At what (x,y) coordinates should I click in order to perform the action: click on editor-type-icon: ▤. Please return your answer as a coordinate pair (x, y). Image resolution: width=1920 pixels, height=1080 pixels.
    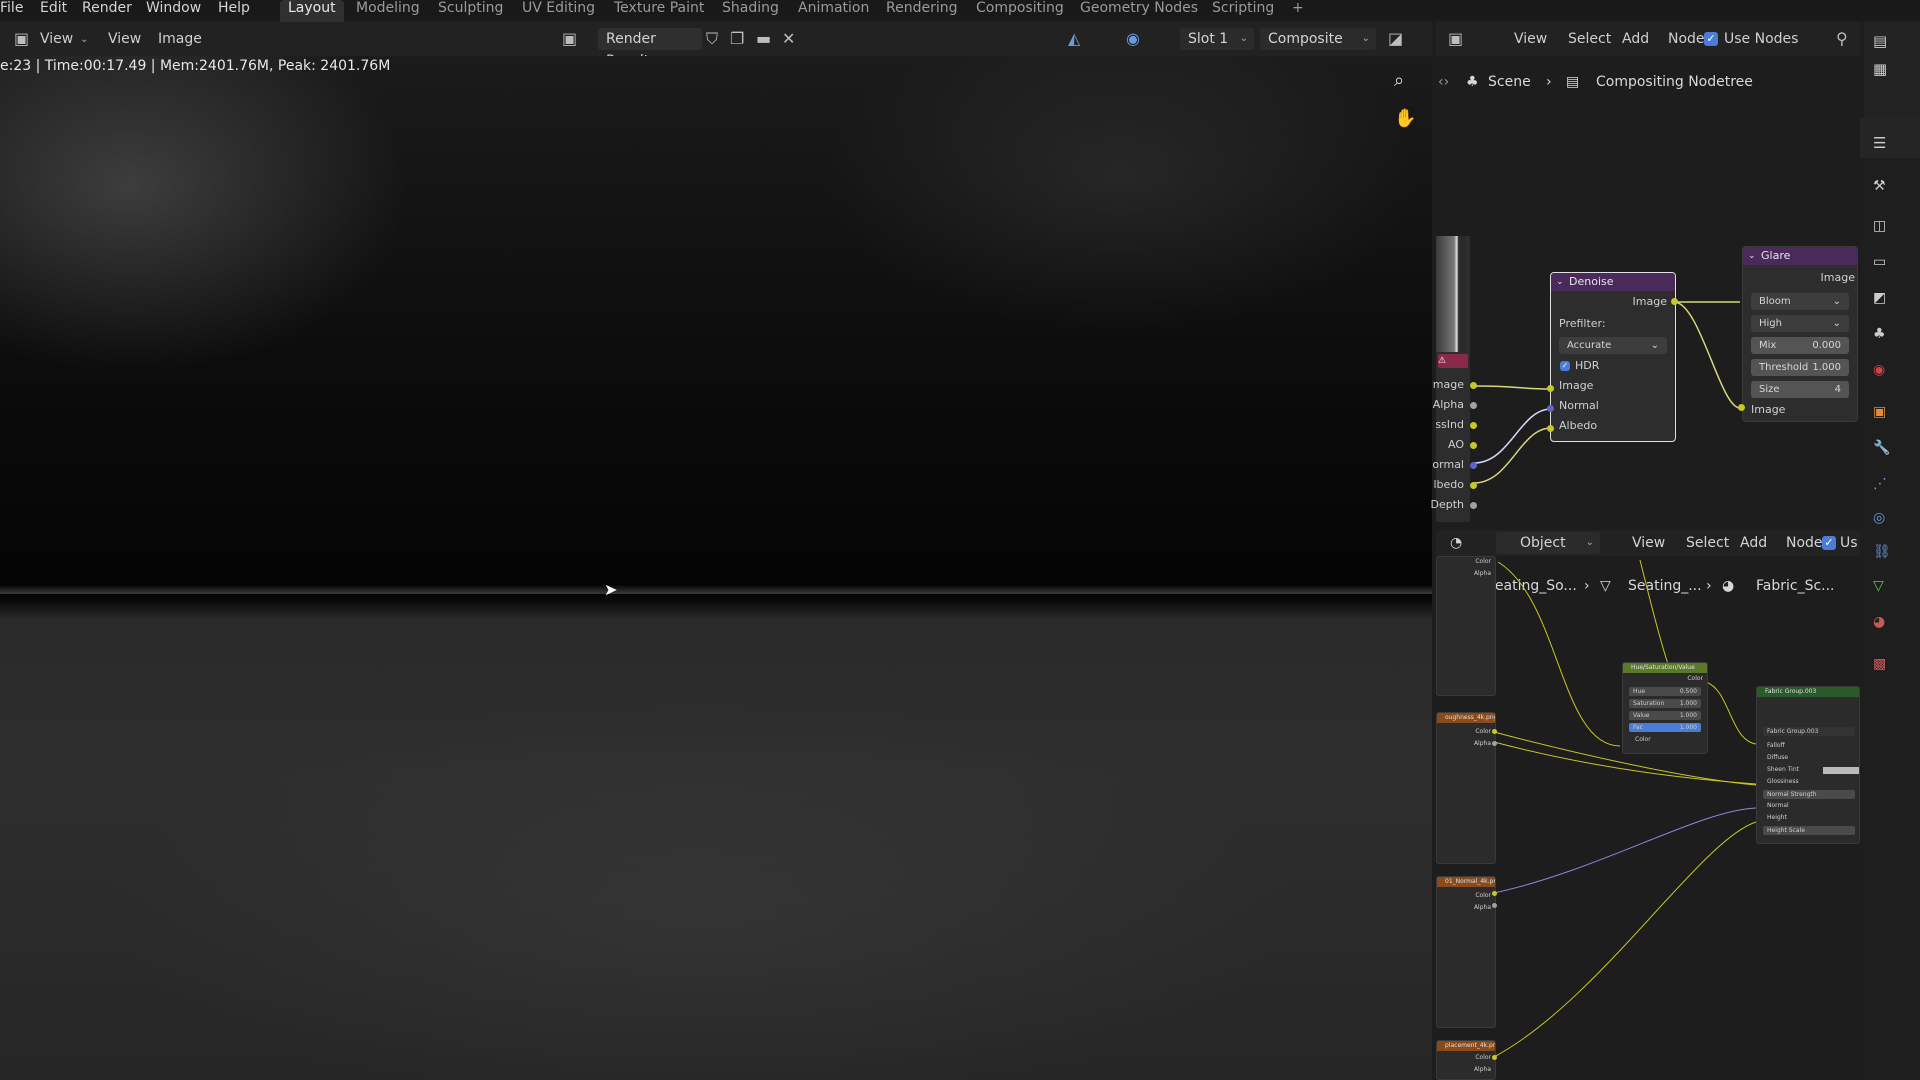
    Looking at the image, I should click on (1882, 41).